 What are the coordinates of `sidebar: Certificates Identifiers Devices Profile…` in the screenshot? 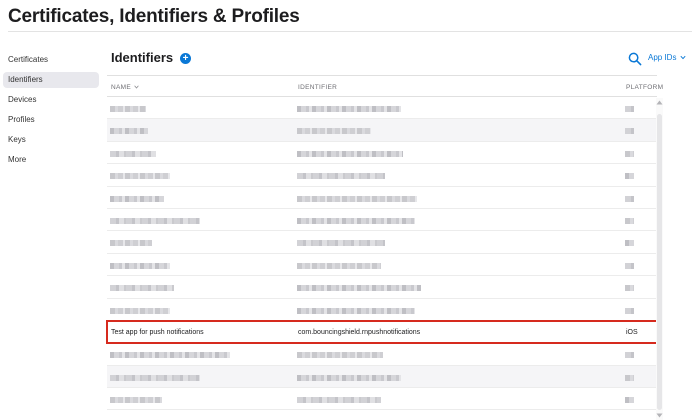 It's located at (51, 112).